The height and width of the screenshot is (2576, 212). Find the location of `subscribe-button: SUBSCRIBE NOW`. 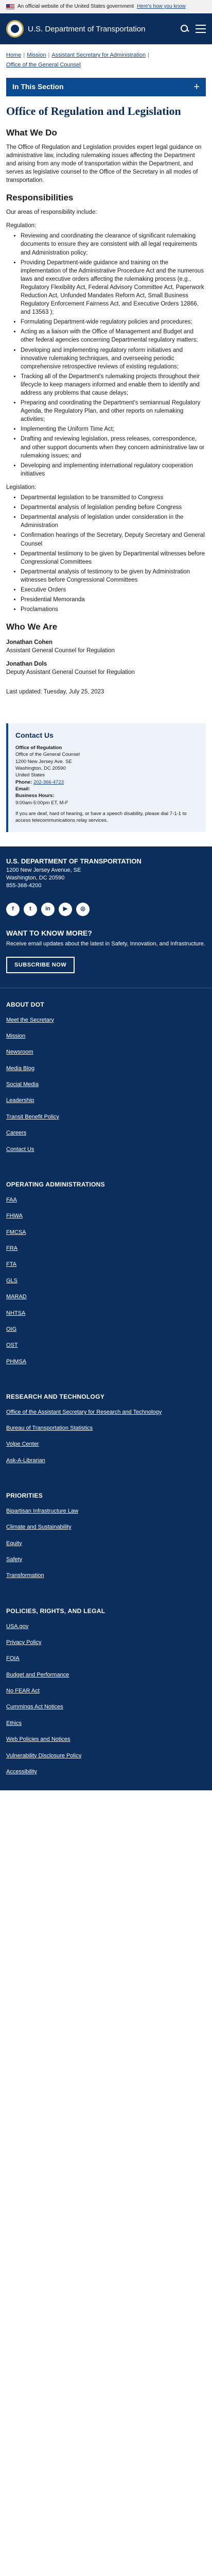

subscribe-button: SUBSCRIBE NOW is located at coordinates (40, 965).